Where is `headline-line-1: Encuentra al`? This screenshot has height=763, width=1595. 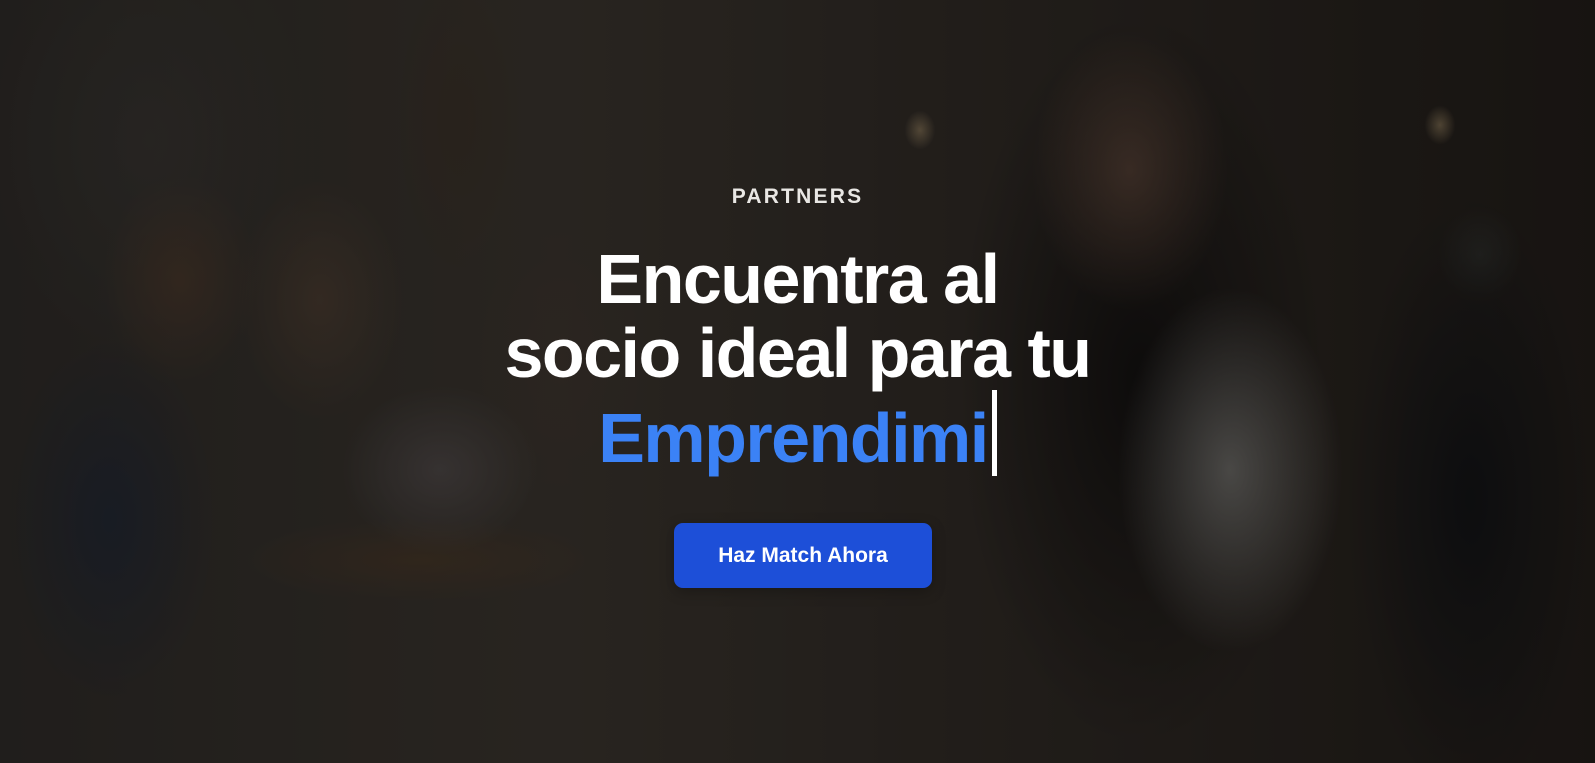 headline-line-1: Encuentra al is located at coordinates (798, 279).